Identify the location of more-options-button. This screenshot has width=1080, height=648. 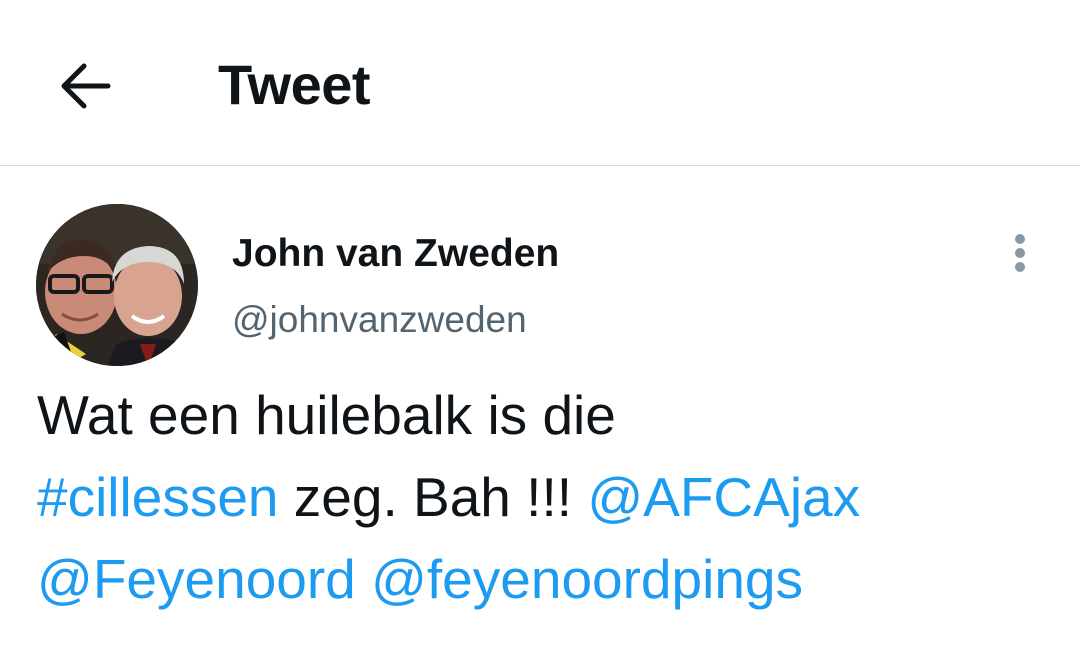
(1020, 253).